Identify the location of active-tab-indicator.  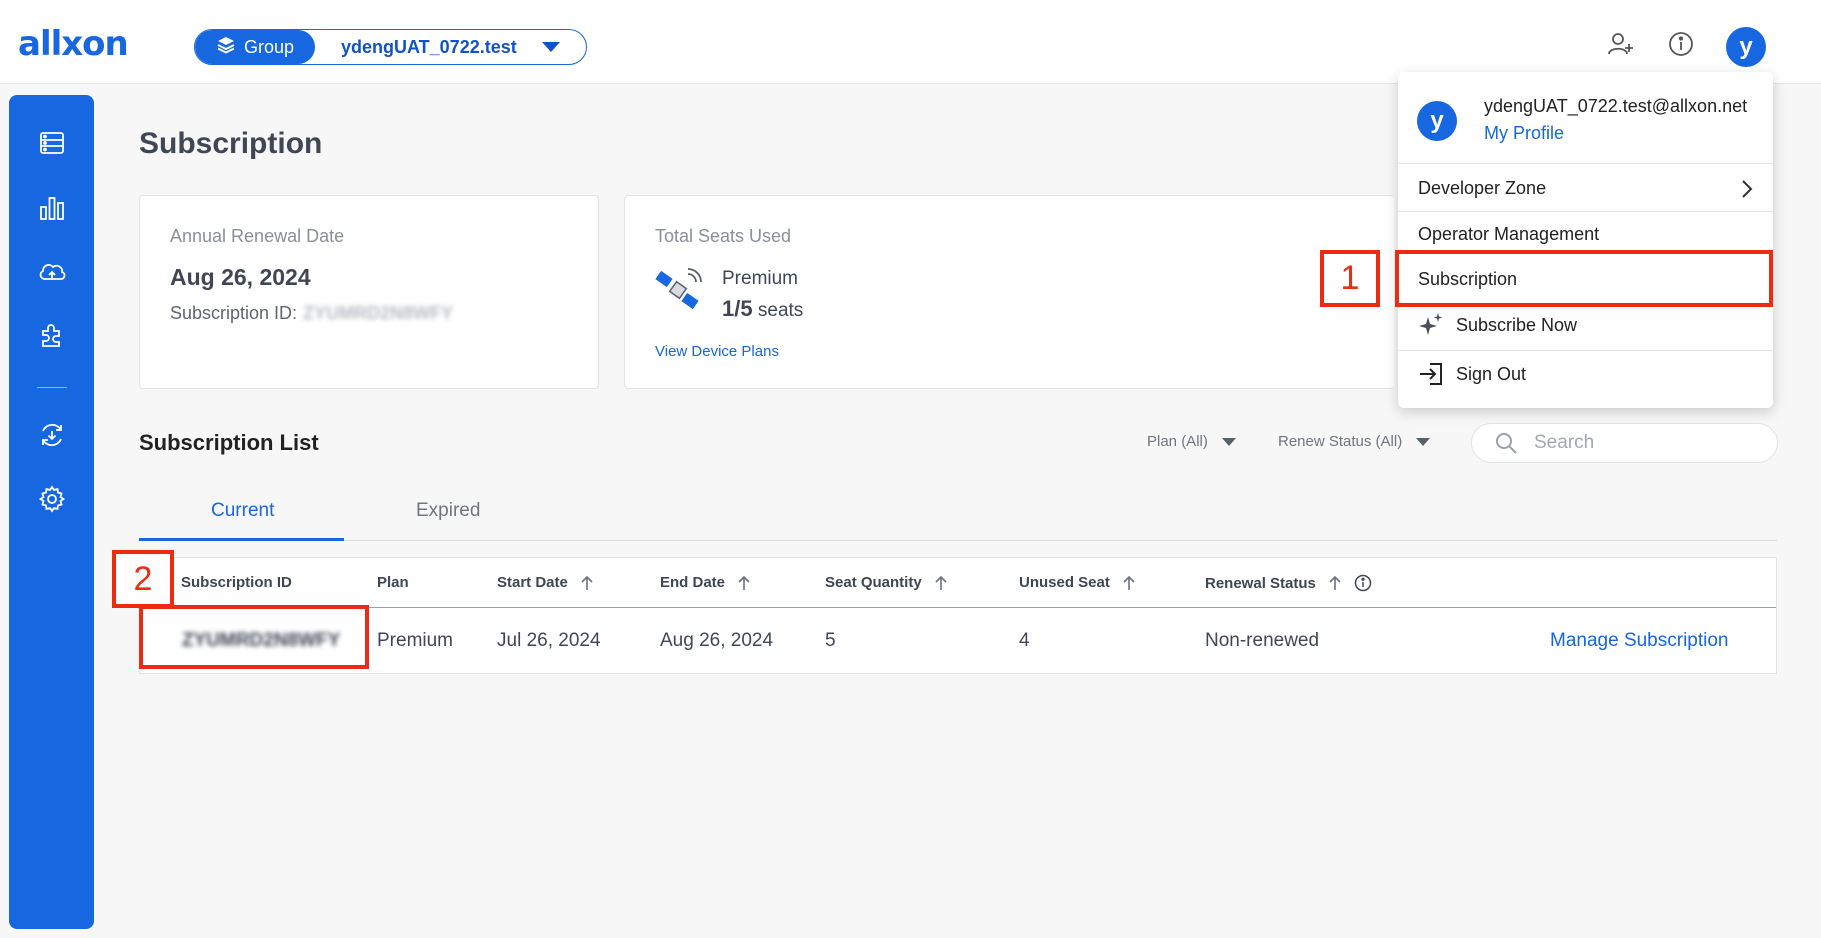
(241, 539).